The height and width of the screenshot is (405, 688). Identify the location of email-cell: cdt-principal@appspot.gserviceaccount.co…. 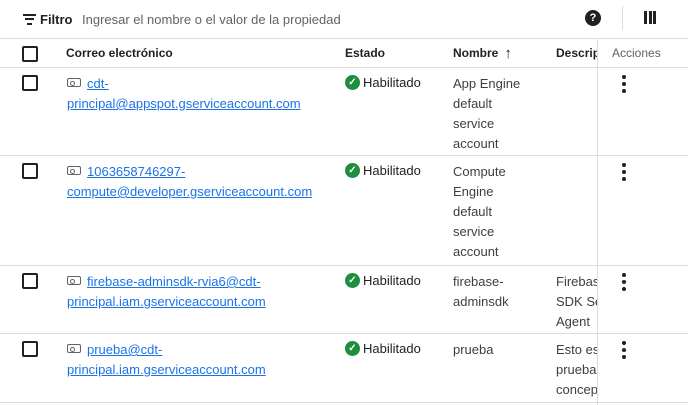
(198, 94).